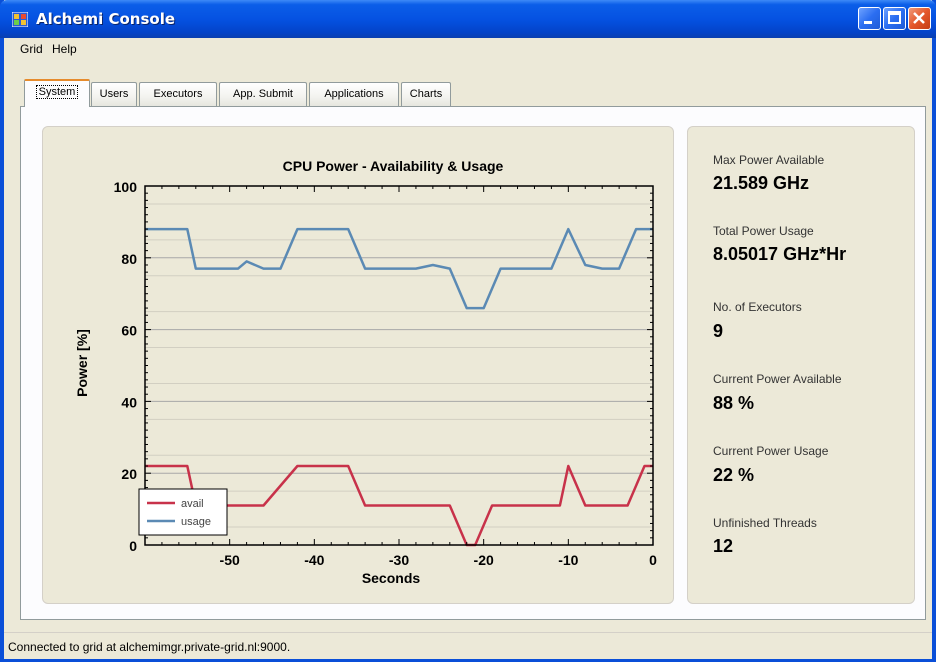 Image resolution: width=936 pixels, height=662 pixels. Describe the element at coordinates (129, 402) in the screenshot. I see `y-tick-label: 40` at that location.